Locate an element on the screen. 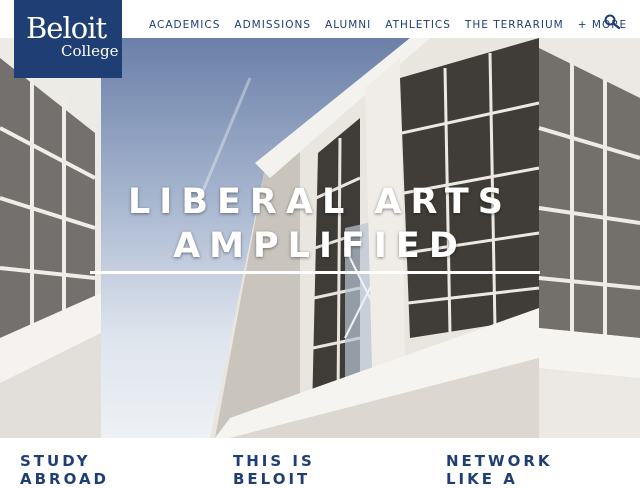 This screenshot has width=640, height=488. search-icon is located at coordinates (612, 22).